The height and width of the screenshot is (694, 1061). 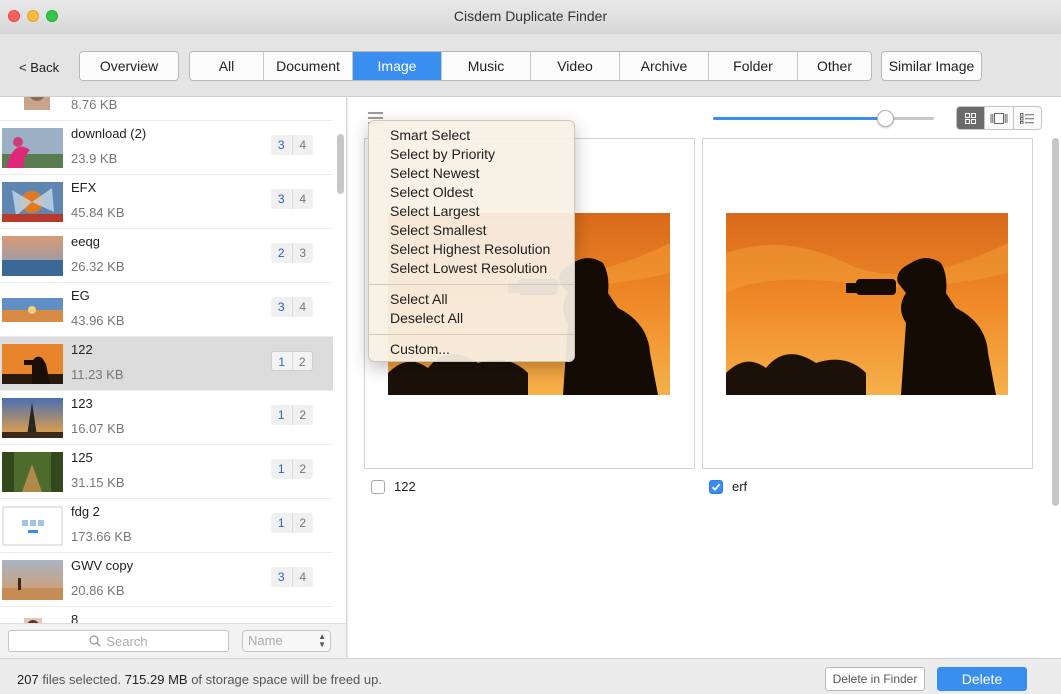 What do you see at coordinates (471, 192) in the screenshot?
I see `menu-item-select-oldest: Select Oldest` at bounding box center [471, 192].